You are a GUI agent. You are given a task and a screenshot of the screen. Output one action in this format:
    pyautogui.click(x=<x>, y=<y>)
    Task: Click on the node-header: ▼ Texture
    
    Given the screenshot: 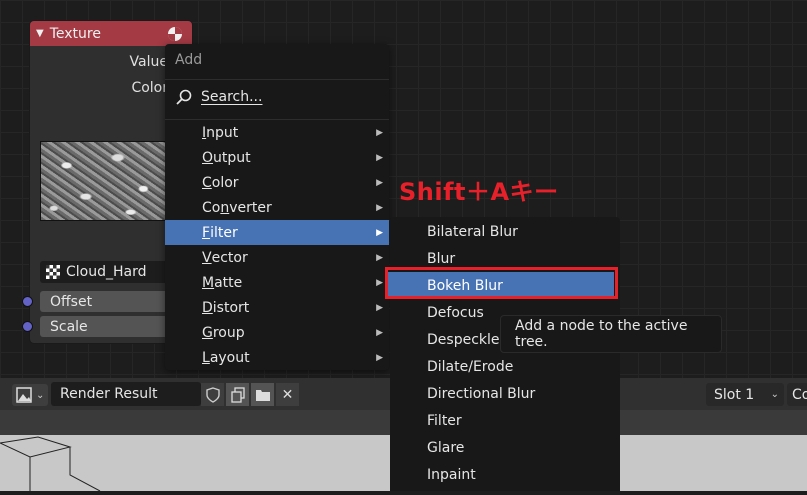 What is the action you would take?
    pyautogui.click(x=111, y=33)
    